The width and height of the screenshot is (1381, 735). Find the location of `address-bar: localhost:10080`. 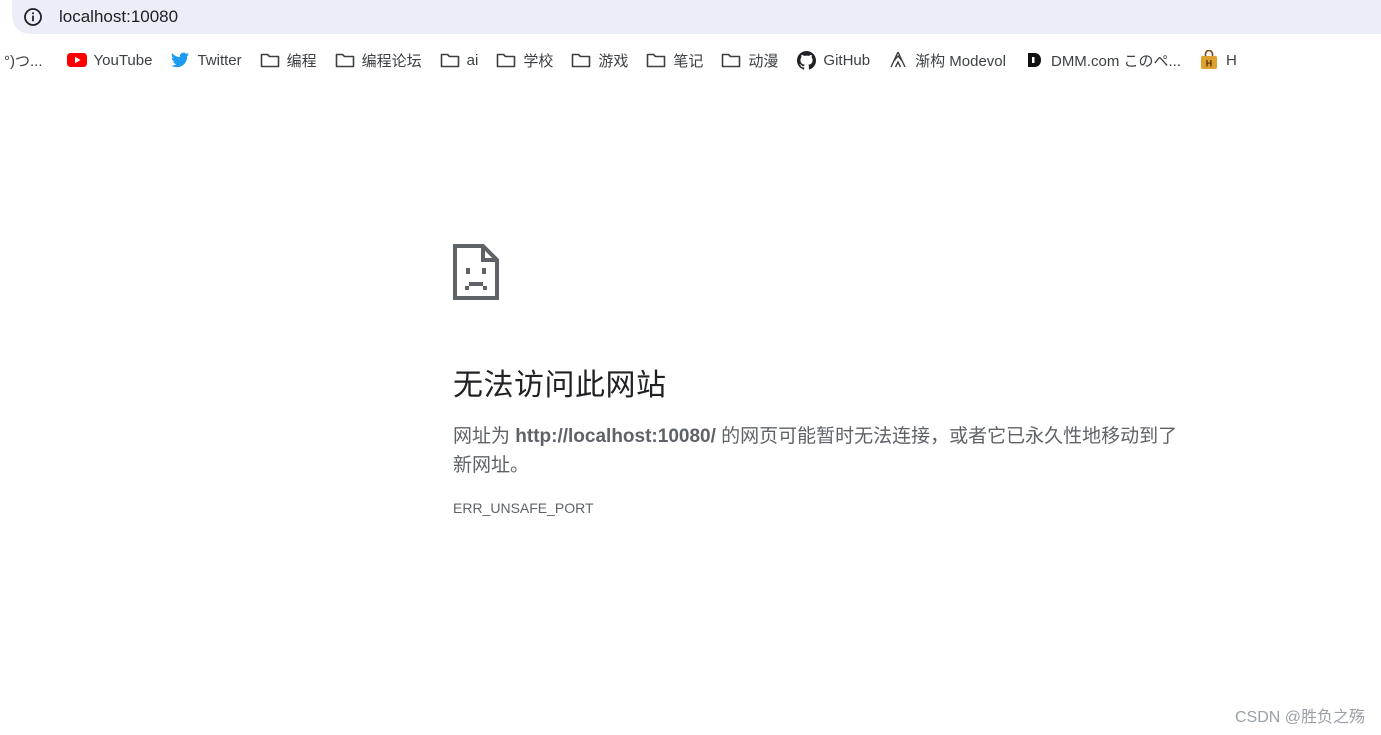

address-bar: localhost:10080 is located at coordinates (696, 17).